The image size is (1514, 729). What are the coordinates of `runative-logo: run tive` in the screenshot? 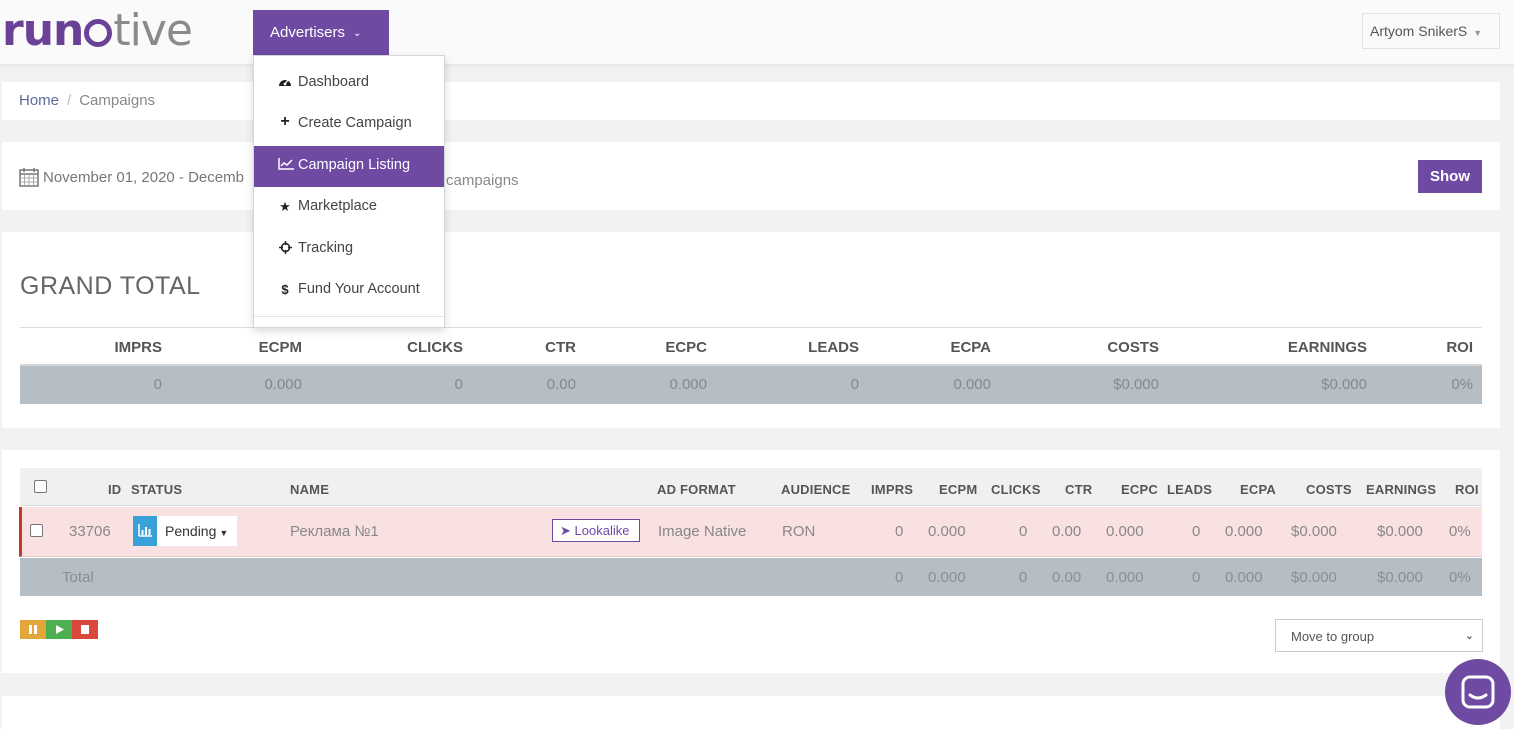 It's located at (97, 30).